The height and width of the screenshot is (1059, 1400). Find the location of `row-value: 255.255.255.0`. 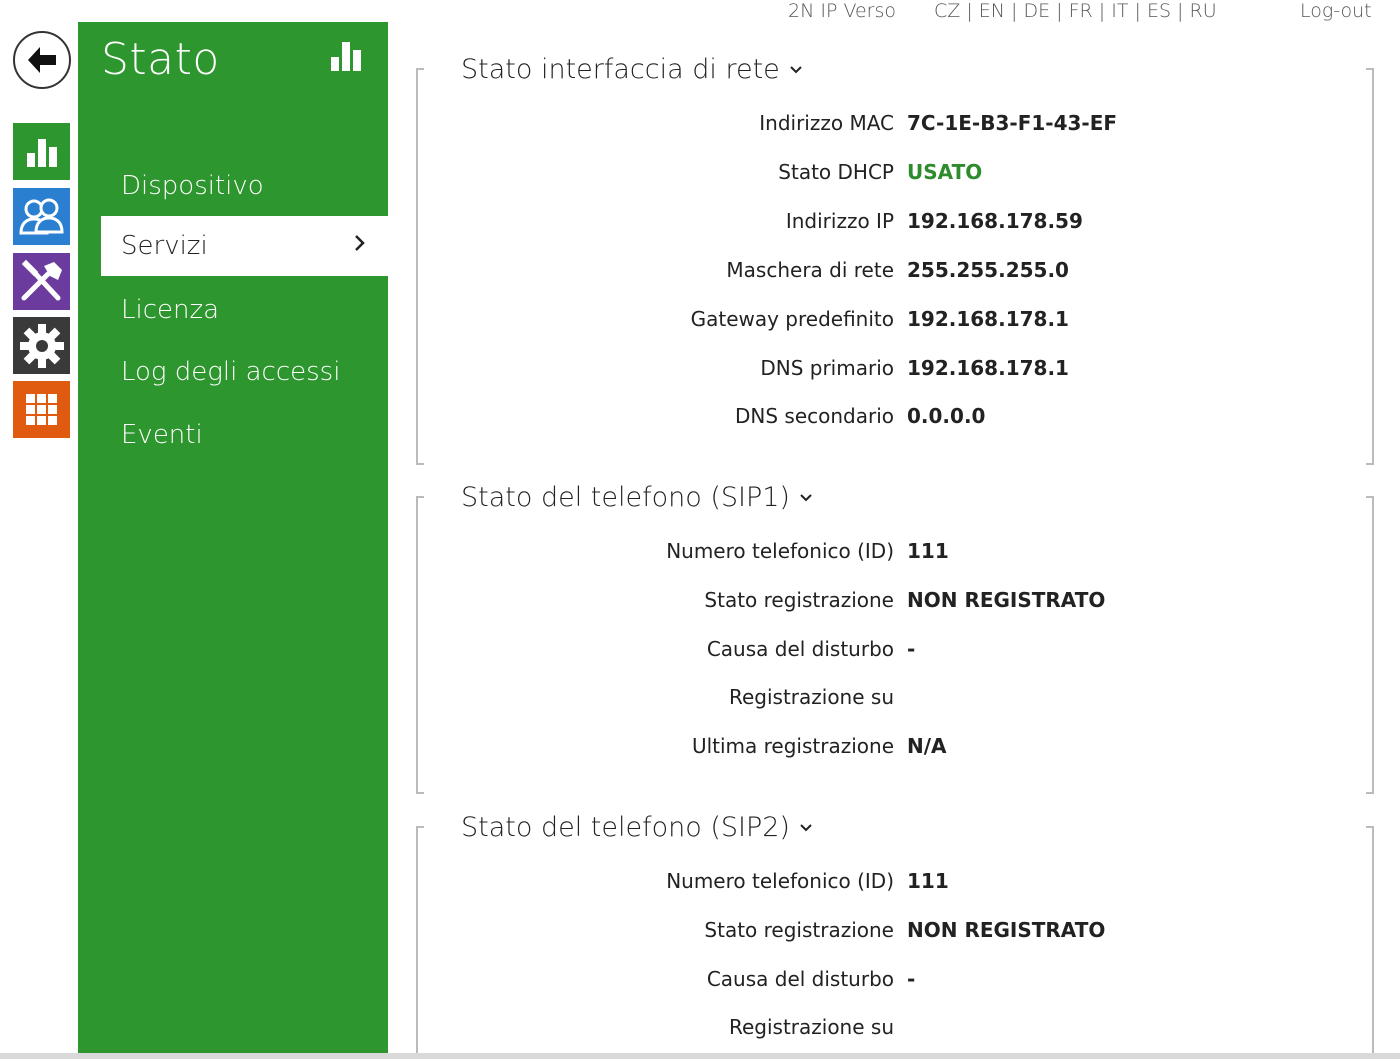

row-value: 255.255.255.0 is located at coordinates (988, 270).